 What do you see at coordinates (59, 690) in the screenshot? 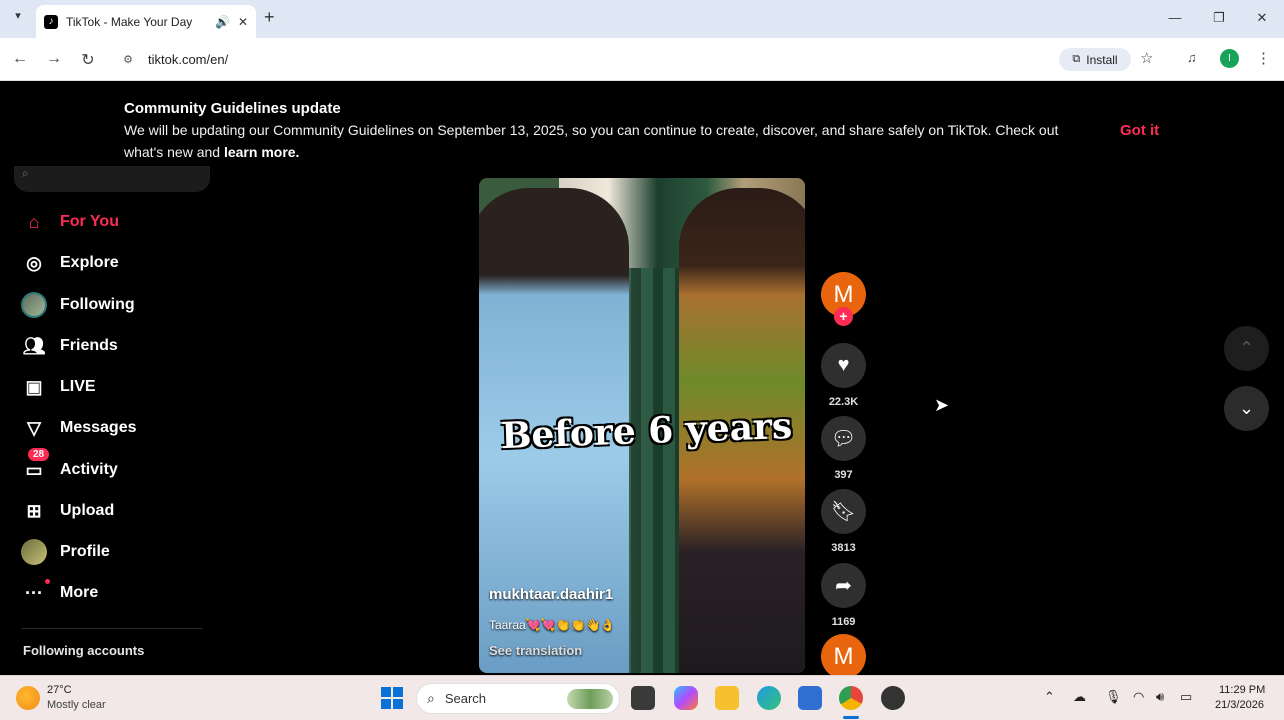
I see `weather-temperature: 27°C` at bounding box center [59, 690].